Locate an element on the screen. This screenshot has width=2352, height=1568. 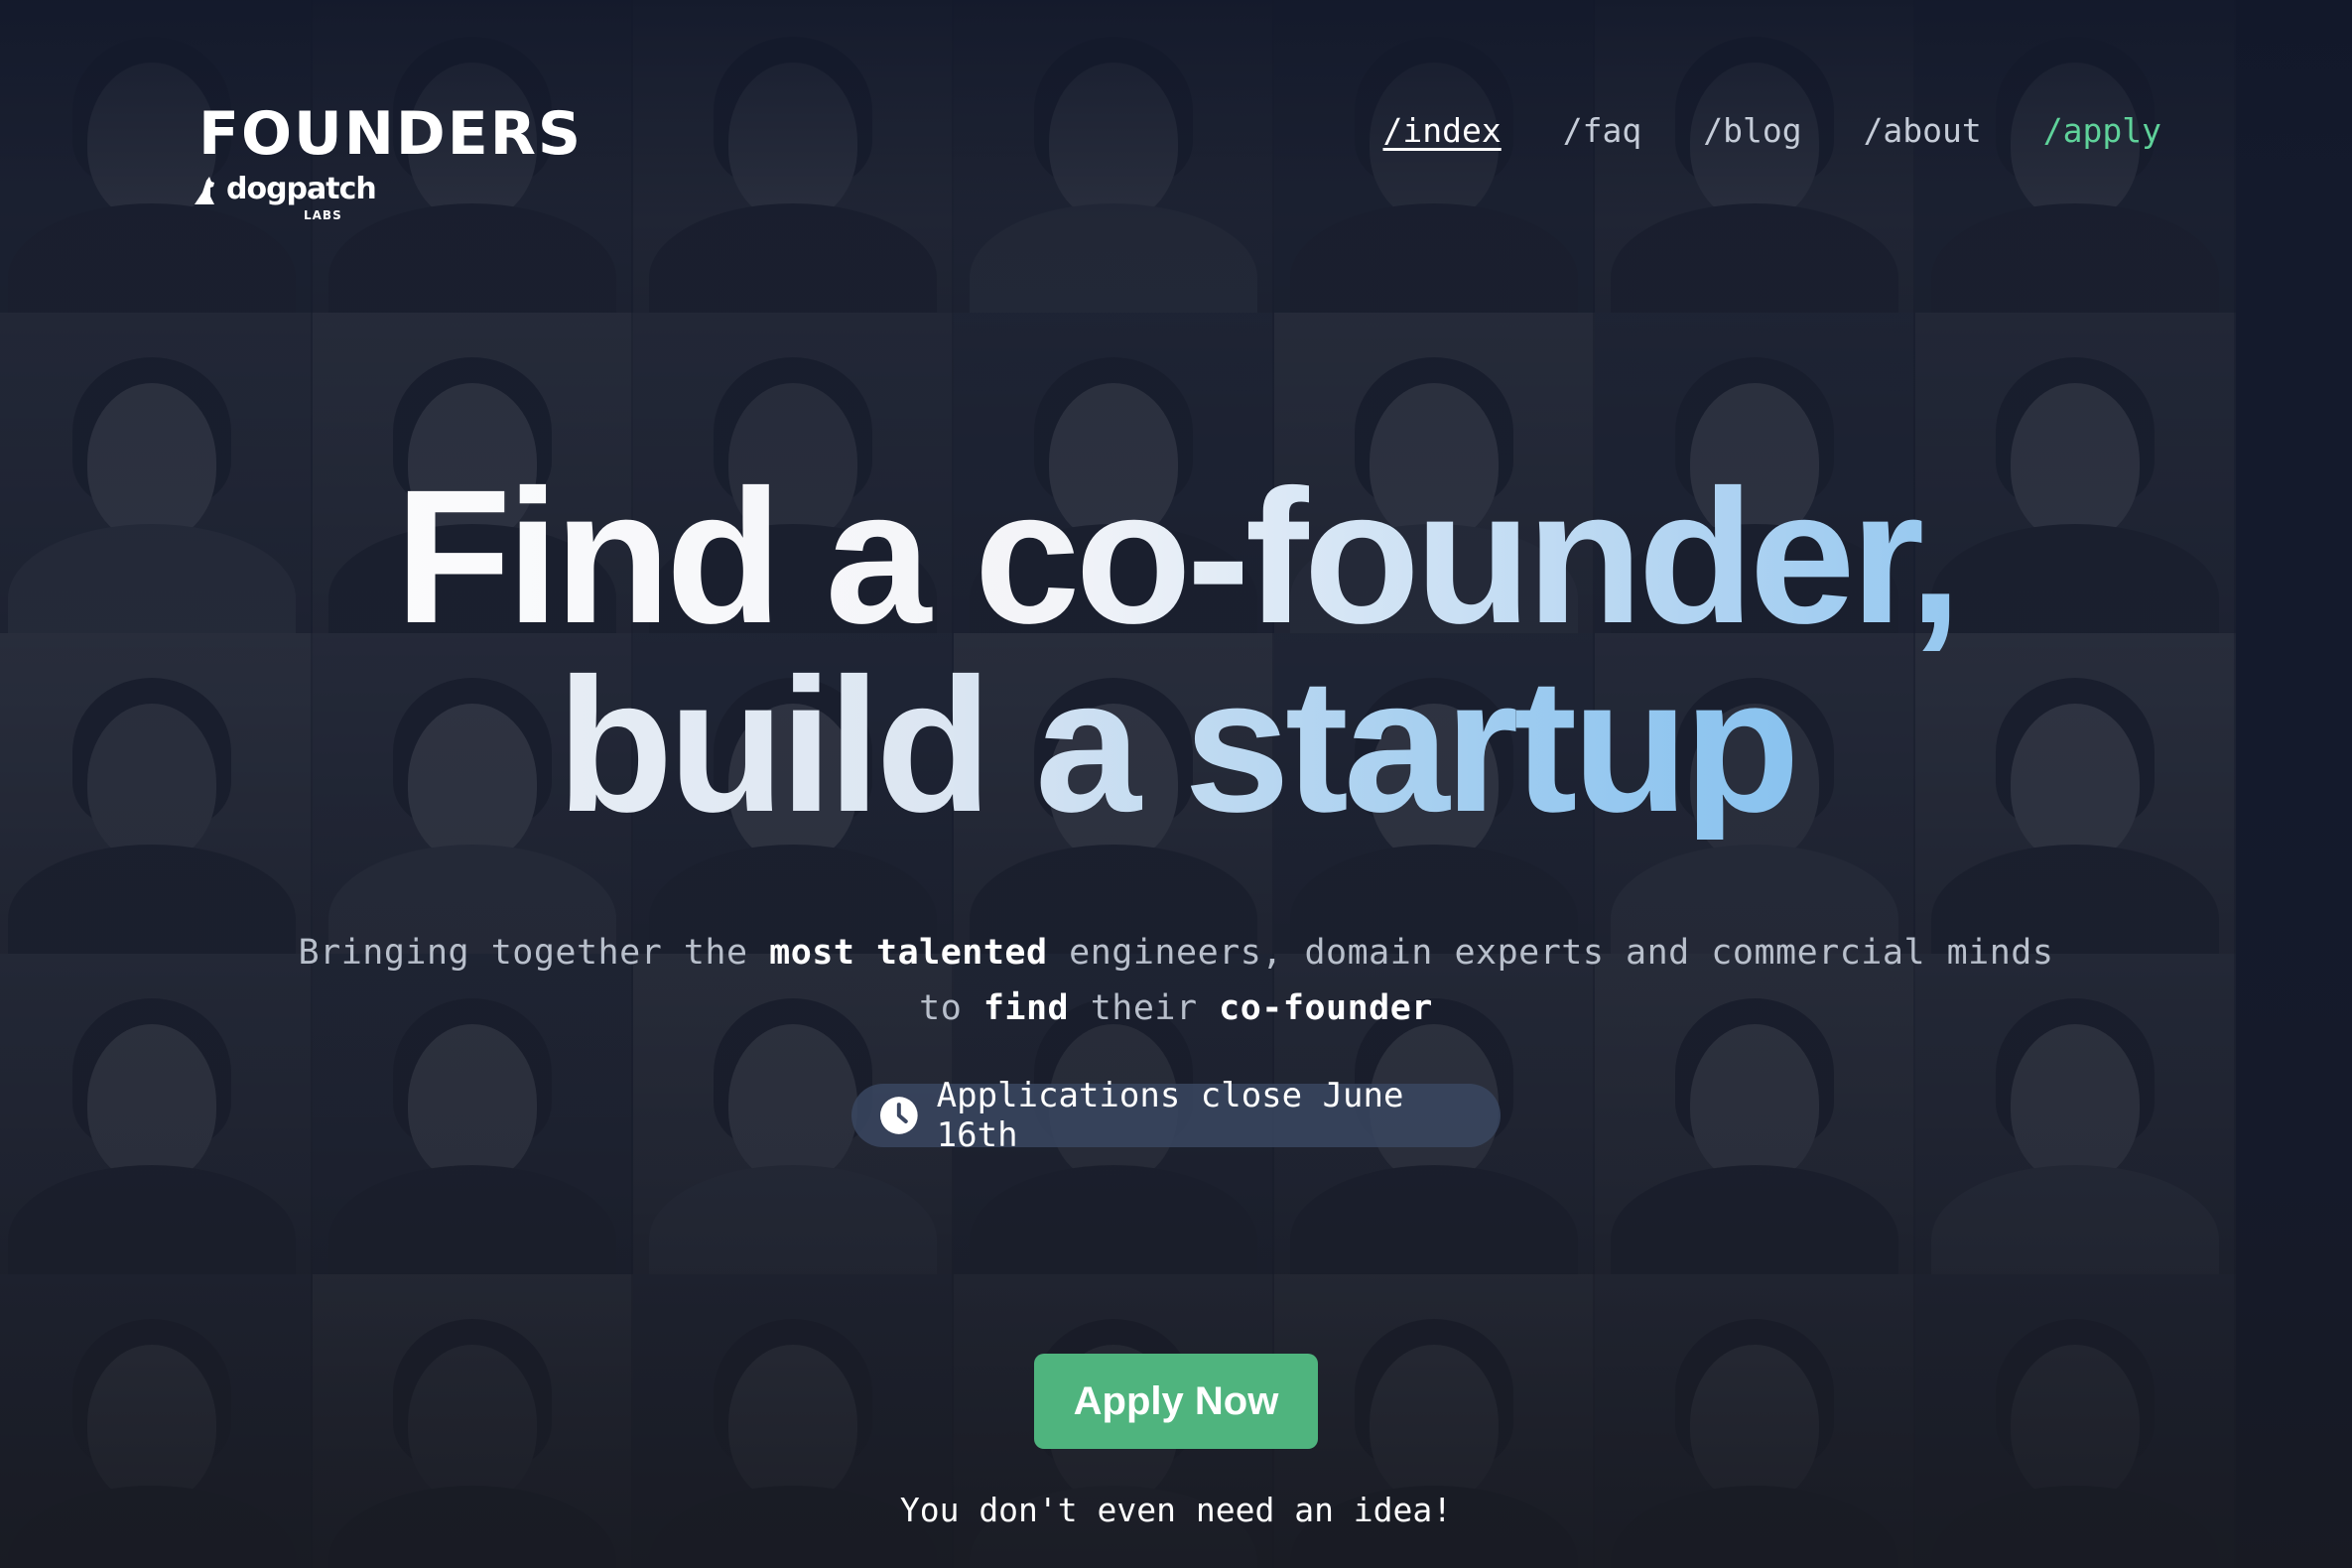
hero-line-2: build a startup is located at coordinates (1176, 745).